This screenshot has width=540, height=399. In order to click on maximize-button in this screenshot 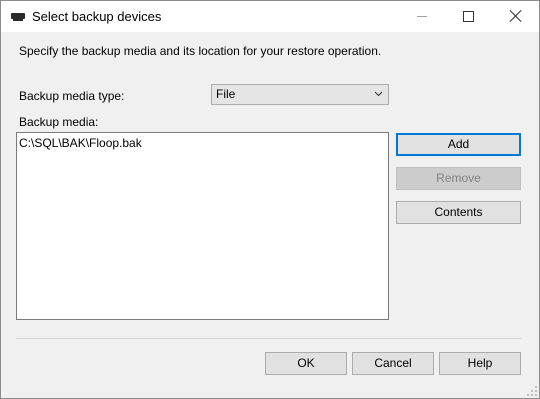, I will do `click(469, 16)`.